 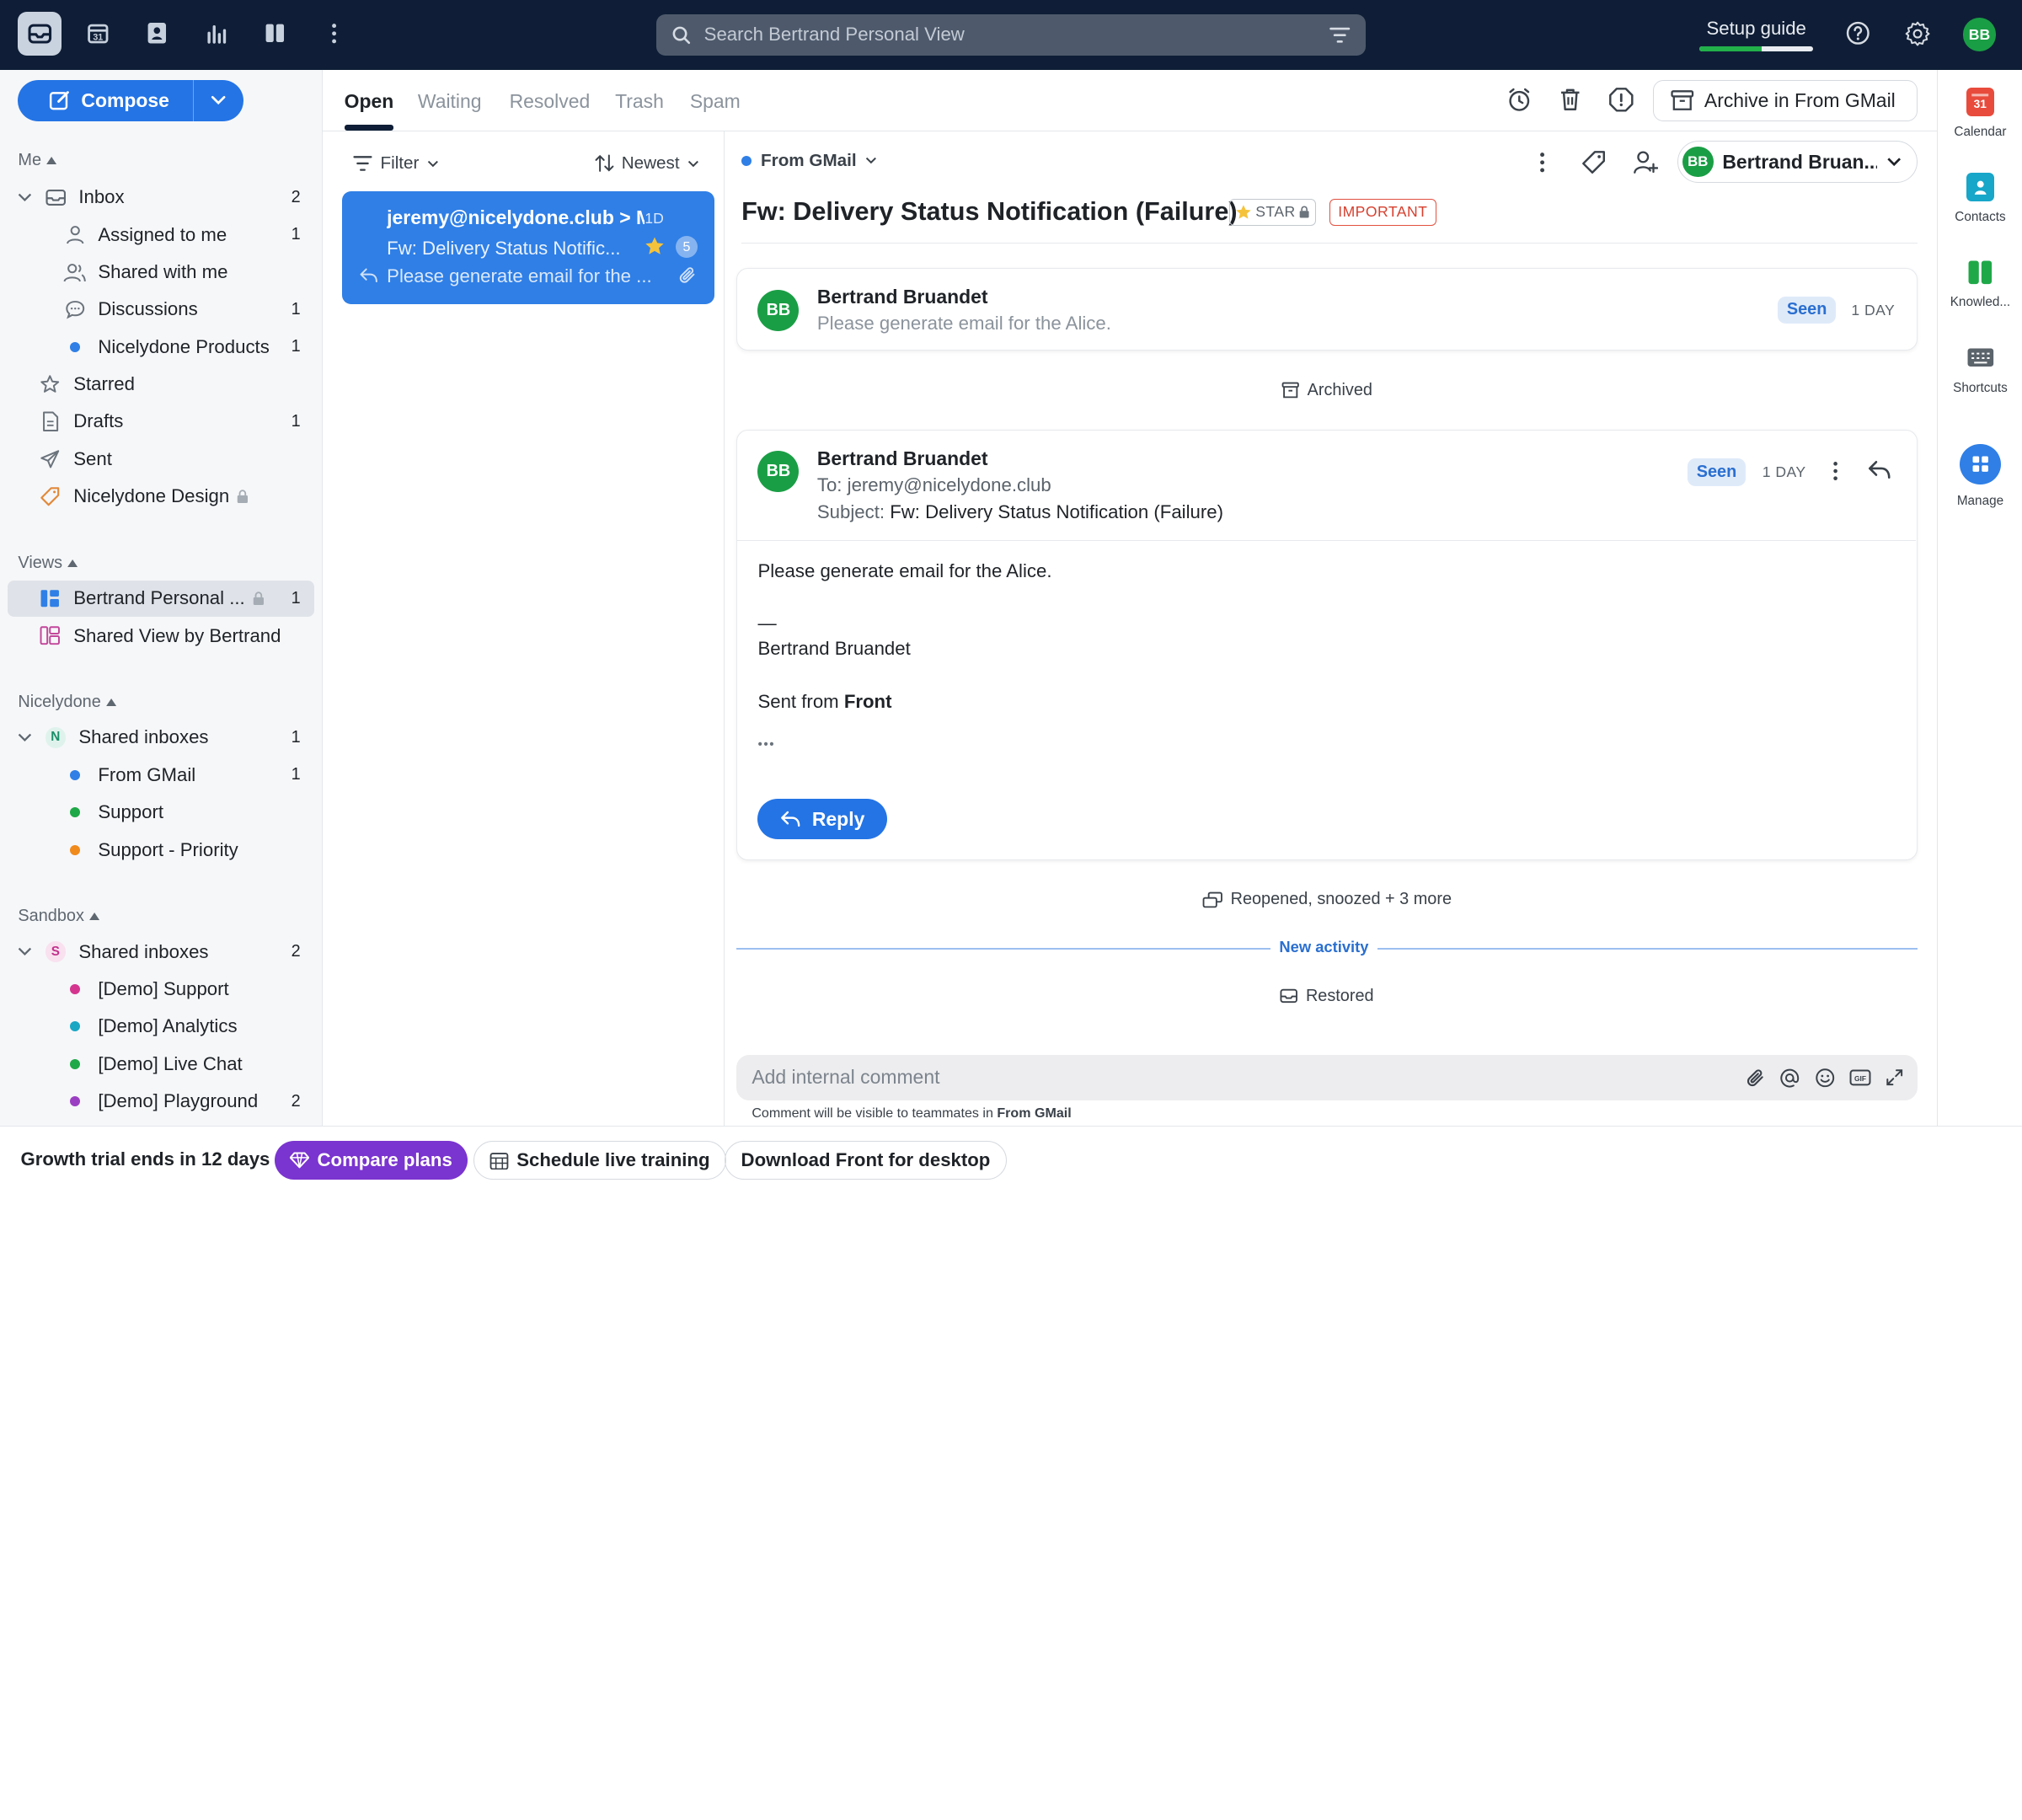 I want to click on send-icon, so click(x=50, y=459).